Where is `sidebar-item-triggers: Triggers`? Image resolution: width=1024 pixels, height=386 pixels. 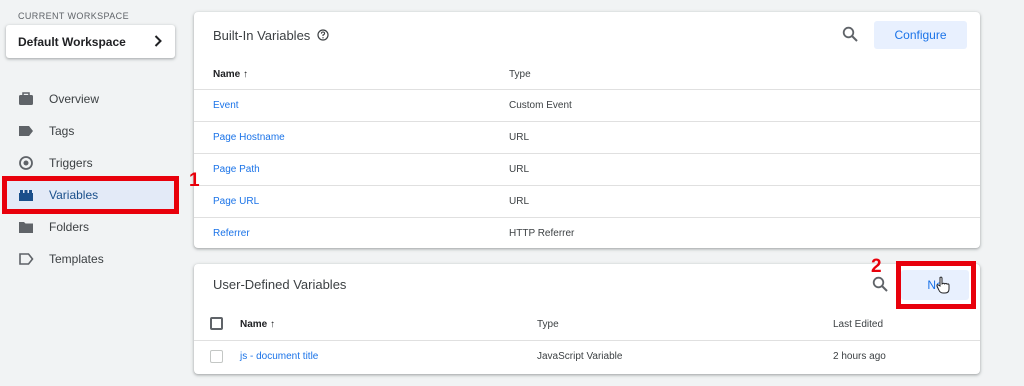
sidebar-item-triggers: Triggers is located at coordinates (90, 163).